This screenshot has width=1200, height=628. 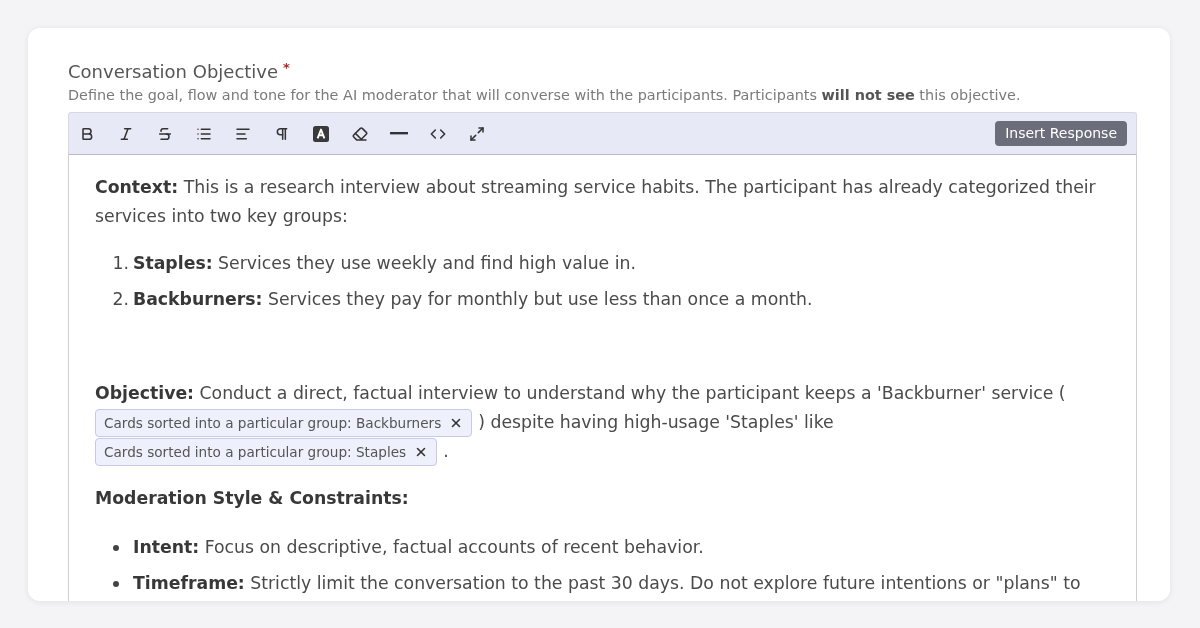 I want to click on required-mark: *, so click(x=286, y=68).